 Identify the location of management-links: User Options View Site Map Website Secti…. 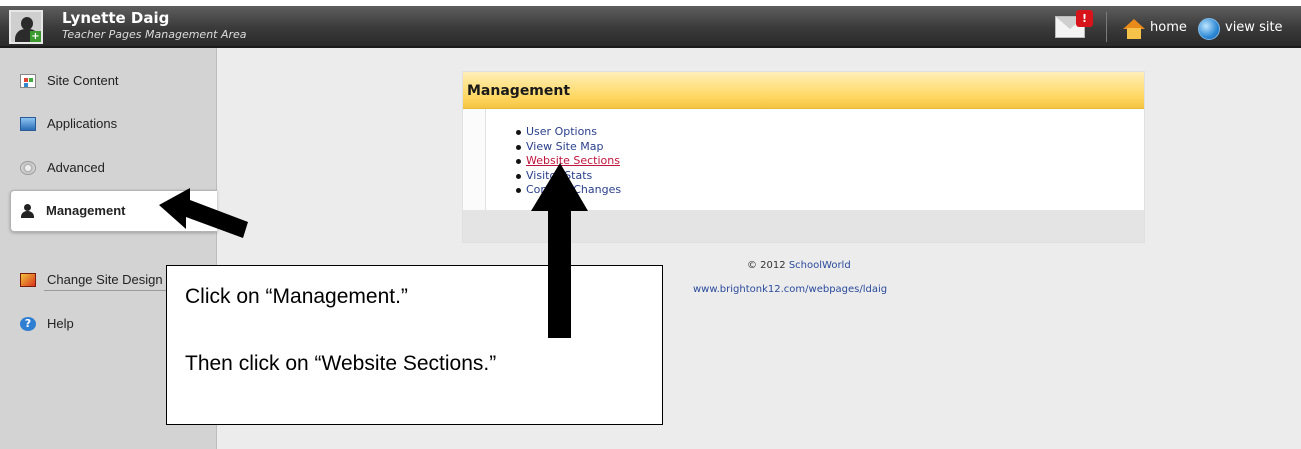
(568, 161).